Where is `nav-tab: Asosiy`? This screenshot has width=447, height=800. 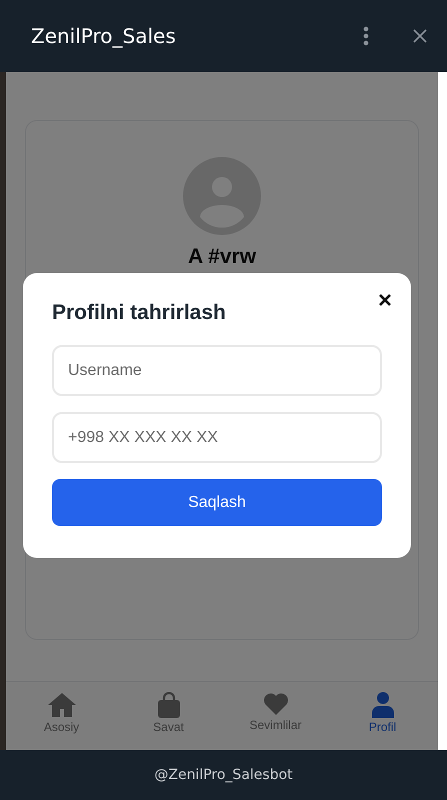
nav-tab: Asosiy is located at coordinates (62, 708).